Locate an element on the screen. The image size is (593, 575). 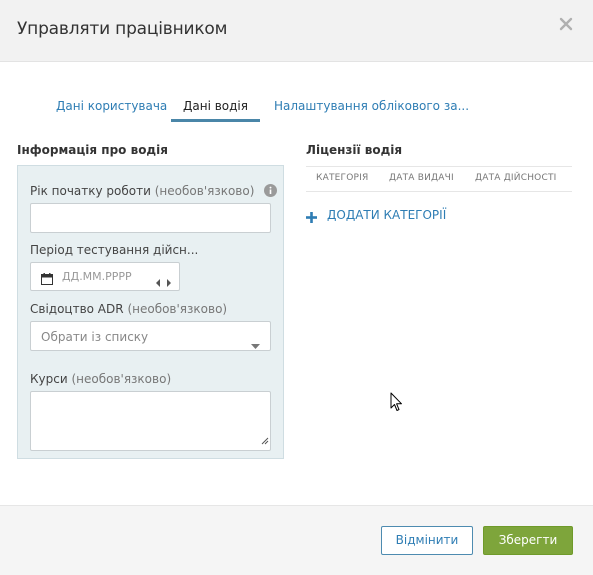
mouse-cursor-icon is located at coordinates (396, 404).